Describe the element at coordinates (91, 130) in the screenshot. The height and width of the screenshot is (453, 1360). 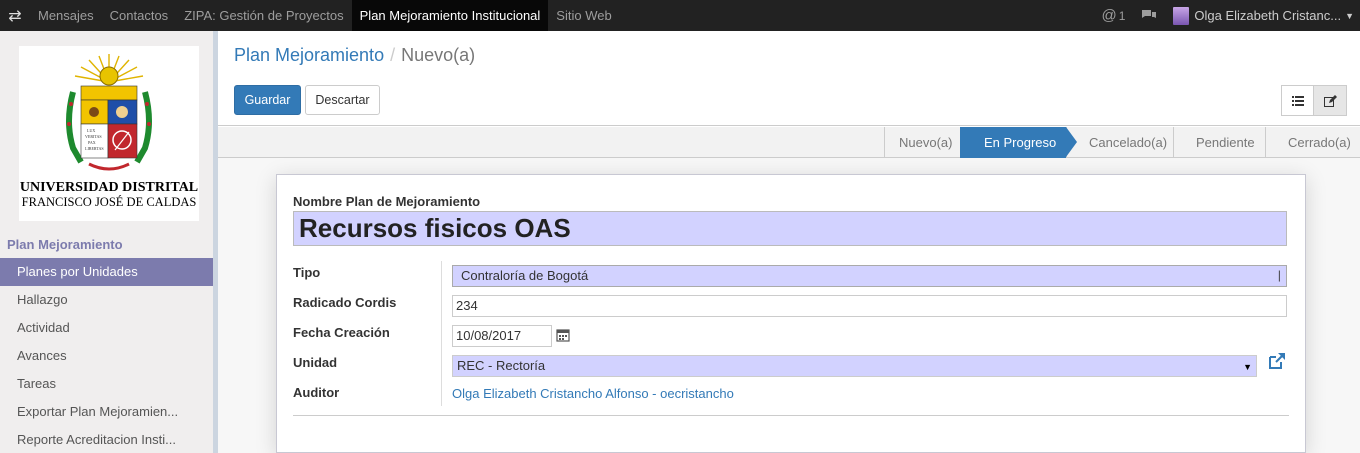
I see `svg-text: LUX` at that location.